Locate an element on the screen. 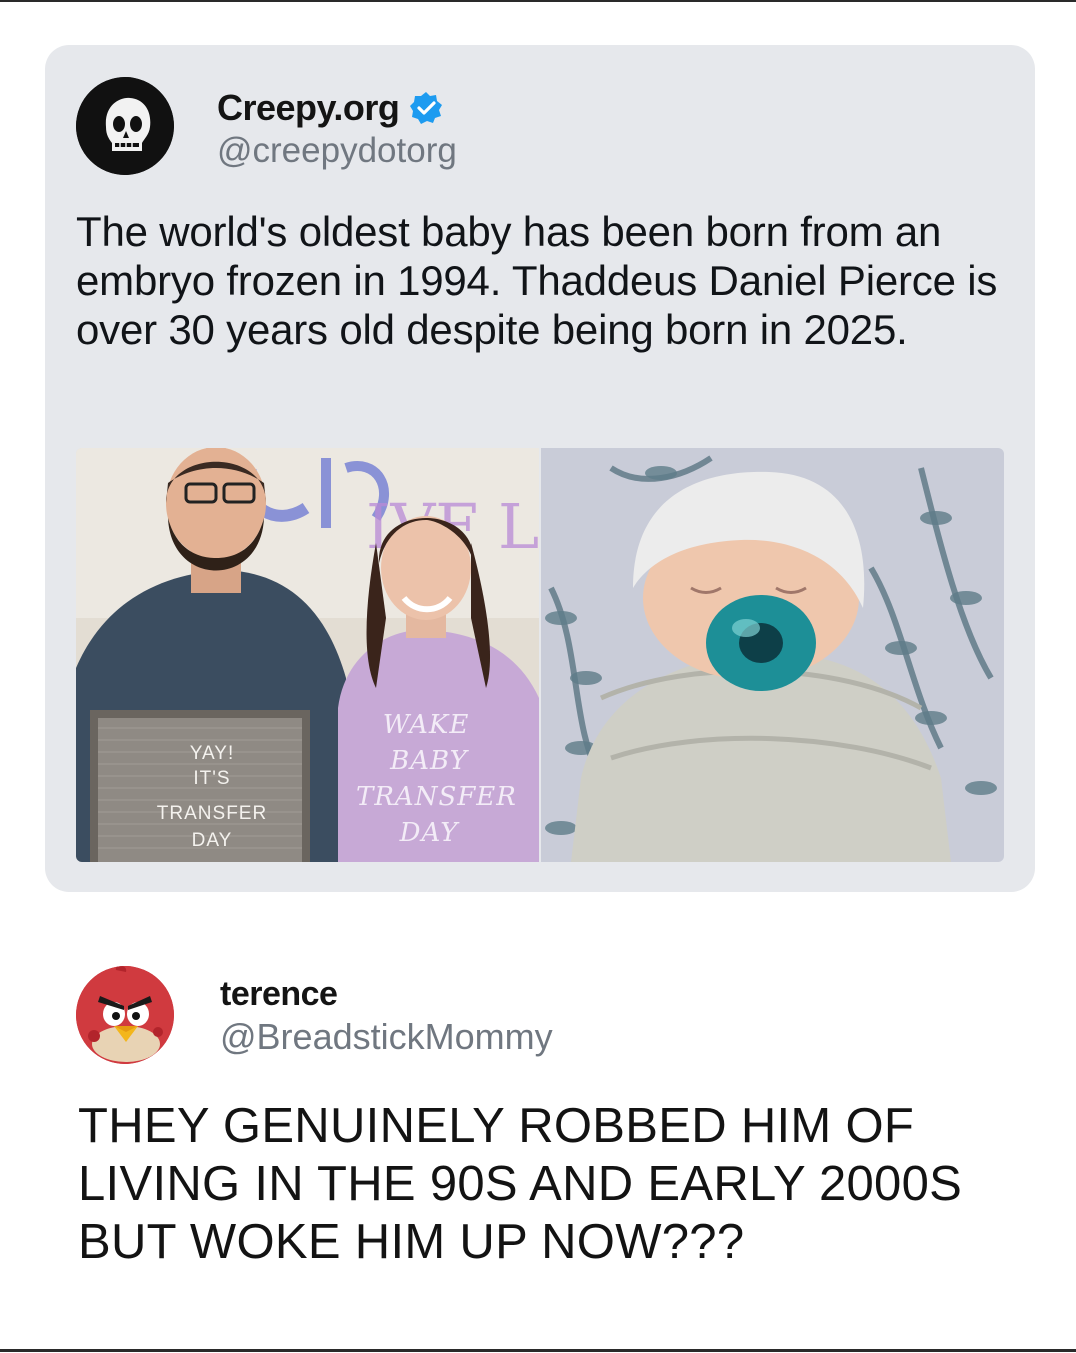 The width and height of the screenshot is (1076, 1353). shirt-line: WAKE is located at coordinates (426, 725).